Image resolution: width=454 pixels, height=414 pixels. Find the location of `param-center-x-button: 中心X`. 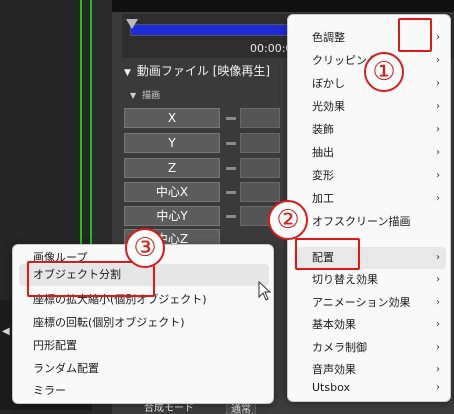

param-center-x-button: 中心X is located at coordinates (172, 192).